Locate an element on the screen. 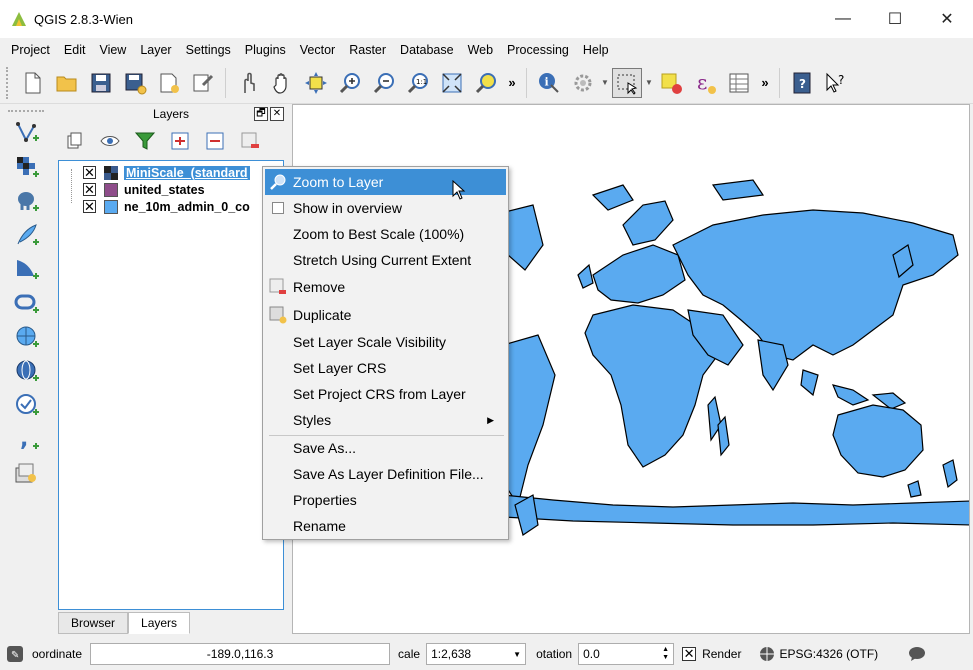  filter-legend-button is located at coordinates (145, 141).